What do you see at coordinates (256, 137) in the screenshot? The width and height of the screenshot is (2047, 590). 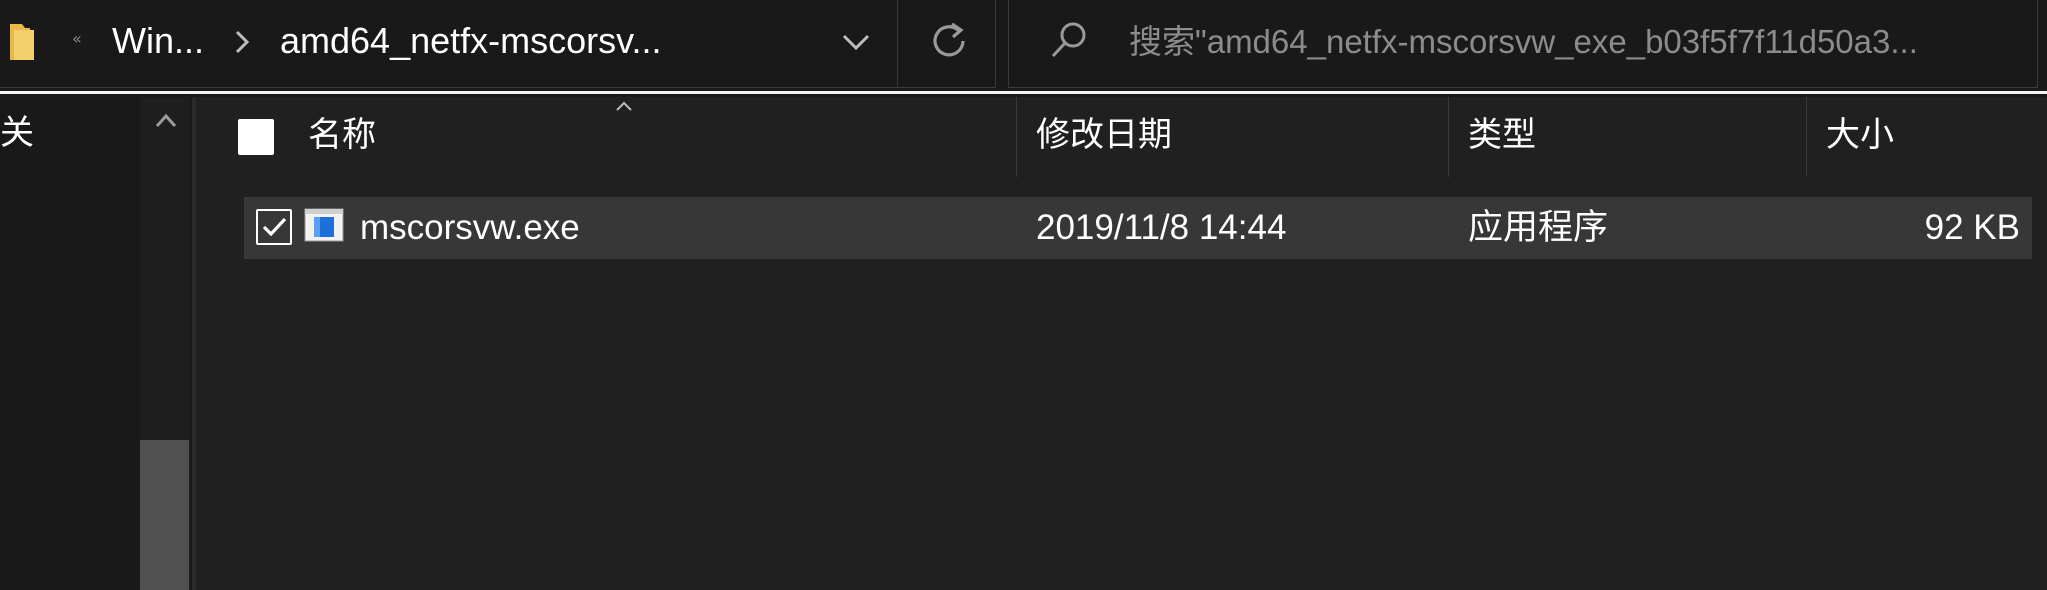 I see `select-all-checkbox` at bounding box center [256, 137].